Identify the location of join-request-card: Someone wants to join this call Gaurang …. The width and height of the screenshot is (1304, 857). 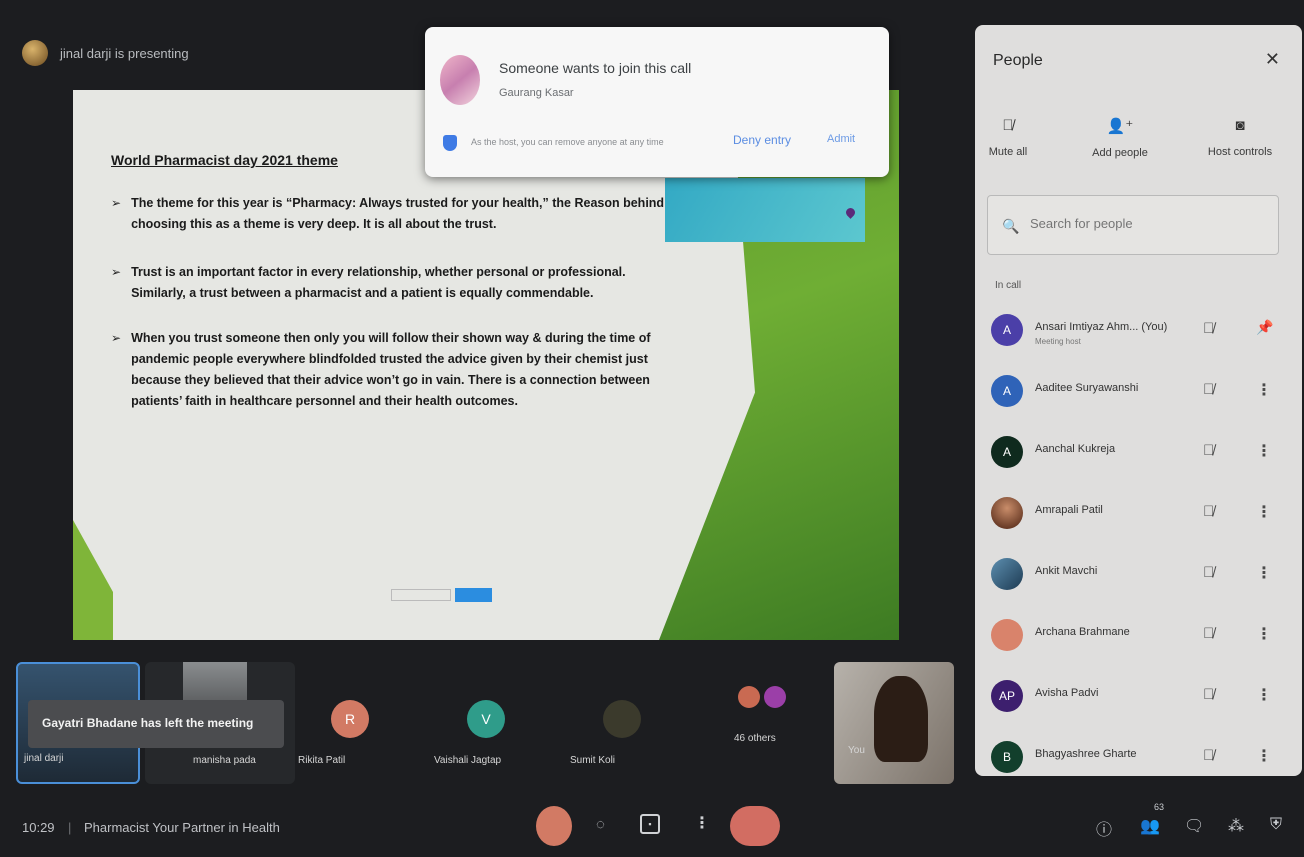
(657, 102).